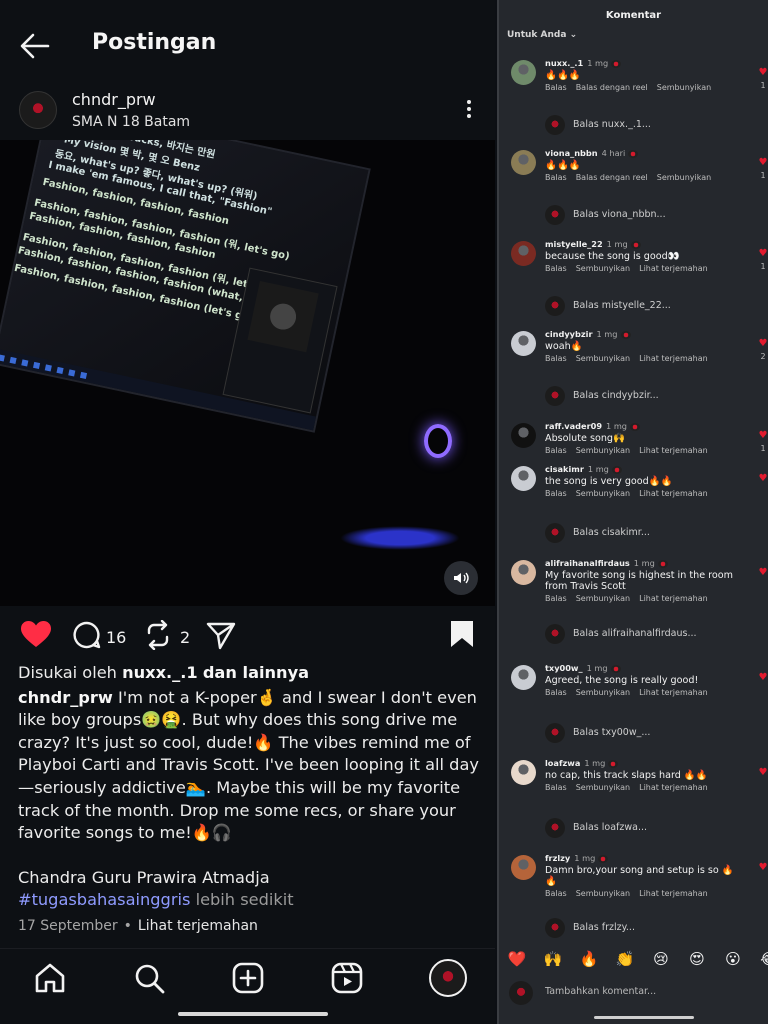 The image size is (768, 1024). I want to click on quick-emoji-button: ❤️, so click(517, 959).